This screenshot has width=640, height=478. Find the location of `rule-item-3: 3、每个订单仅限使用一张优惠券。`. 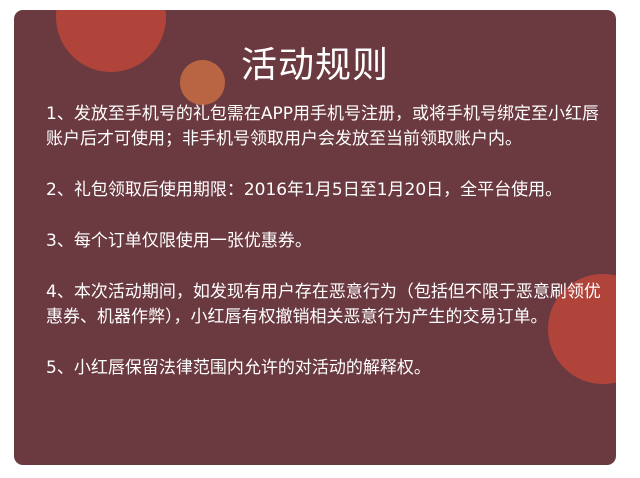

rule-item-3: 3、每个订单仅限使用一张优惠券。 is located at coordinates (179, 241).